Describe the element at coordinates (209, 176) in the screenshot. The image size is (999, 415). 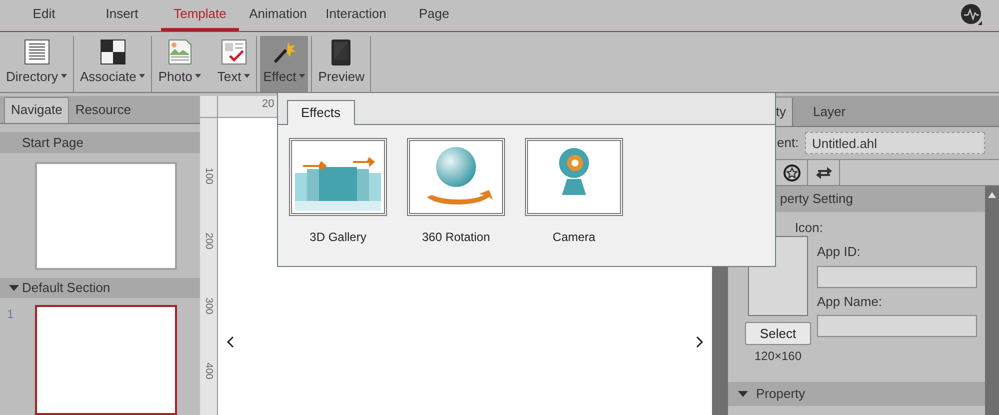
I see `ruler-label: 100` at that location.